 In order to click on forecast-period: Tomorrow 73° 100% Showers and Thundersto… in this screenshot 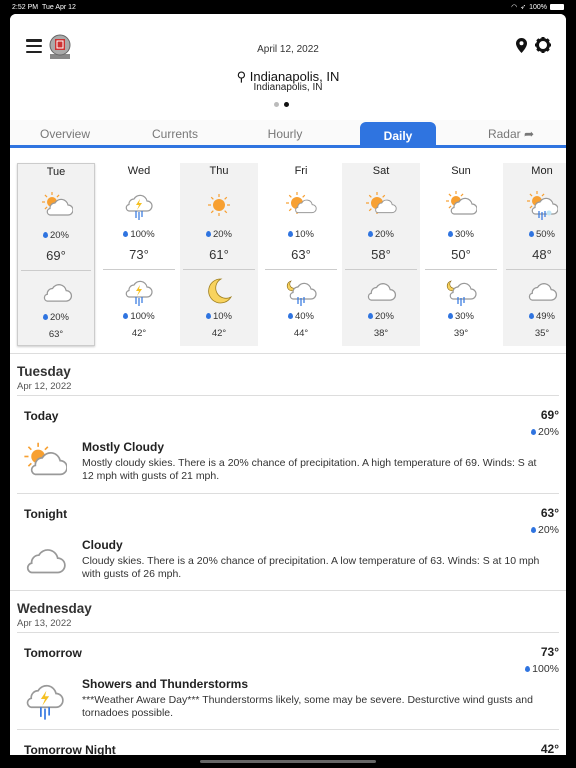, I will do `click(288, 680)`.